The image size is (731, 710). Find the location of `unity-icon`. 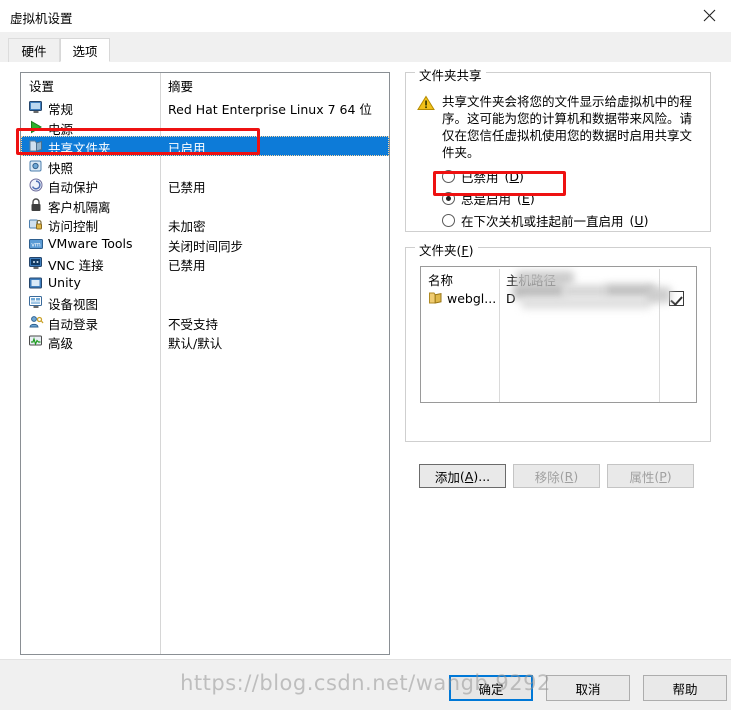

unity-icon is located at coordinates (36, 283).